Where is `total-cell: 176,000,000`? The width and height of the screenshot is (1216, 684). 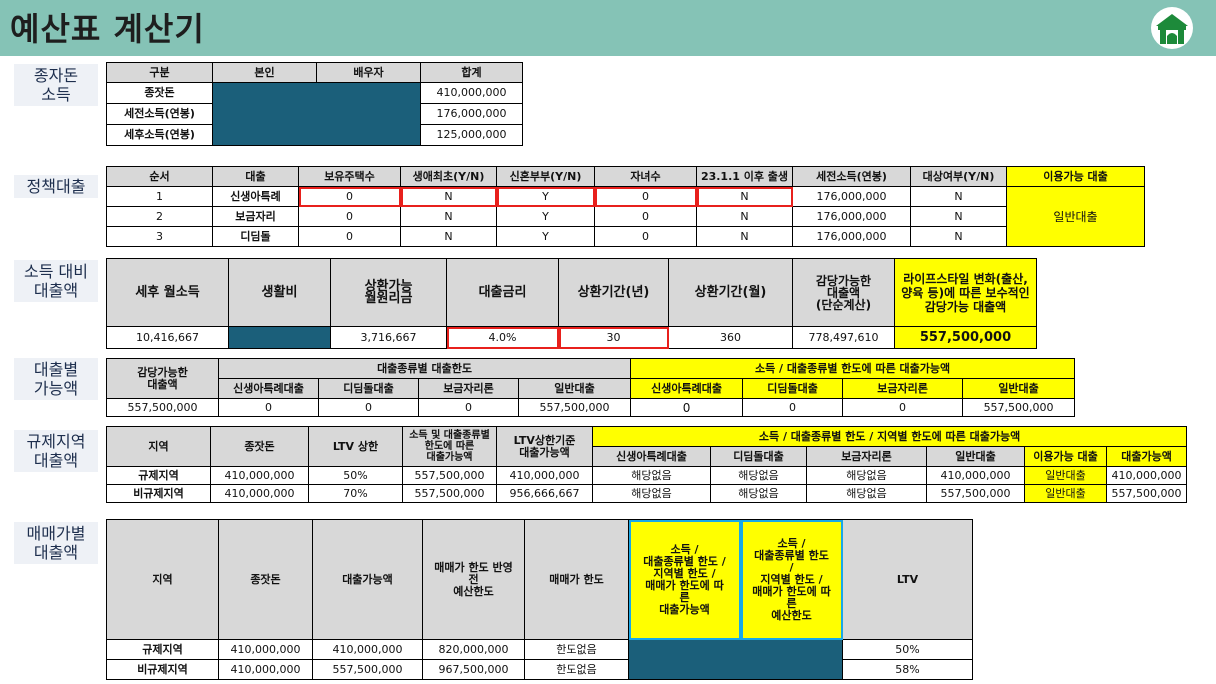 total-cell: 176,000,000 is located at coordinates (471, 114).